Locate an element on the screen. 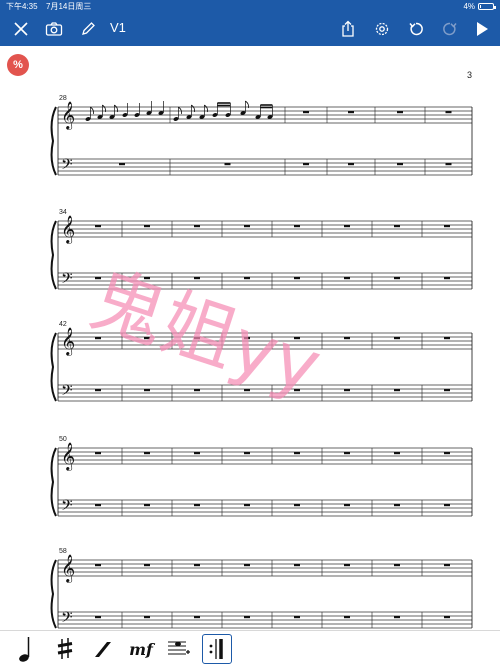 This screenshot has width=500, height=666. version-label: V1 is located at coordinates (118, 27).